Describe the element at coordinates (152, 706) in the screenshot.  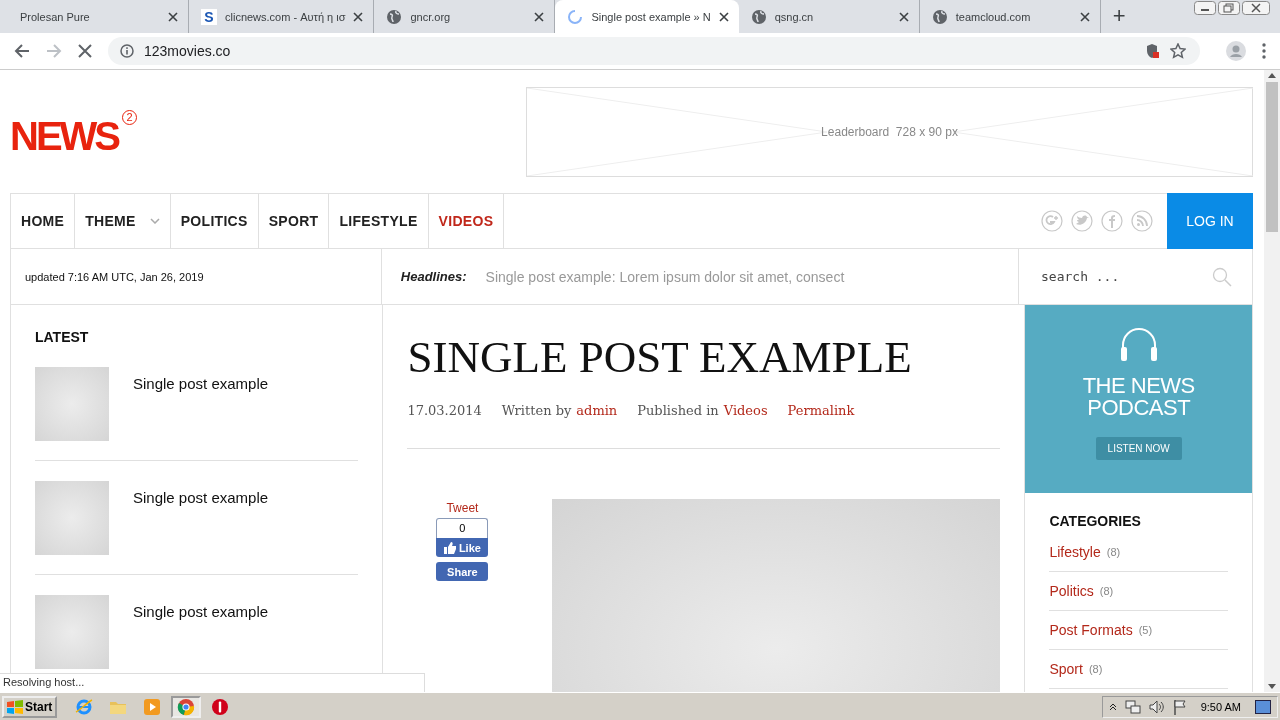
I see `media-player-icon` at that location.